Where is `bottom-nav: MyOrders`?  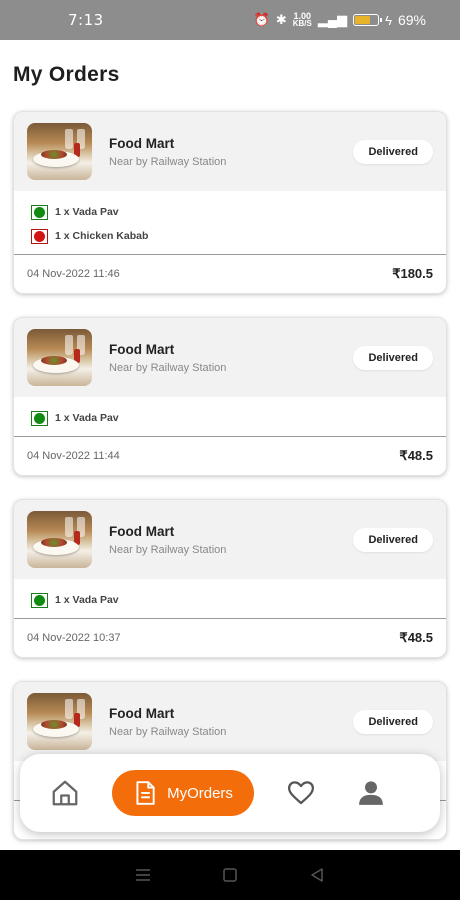
bottom-nav: MyOrders is located at coordinates (230, 793).